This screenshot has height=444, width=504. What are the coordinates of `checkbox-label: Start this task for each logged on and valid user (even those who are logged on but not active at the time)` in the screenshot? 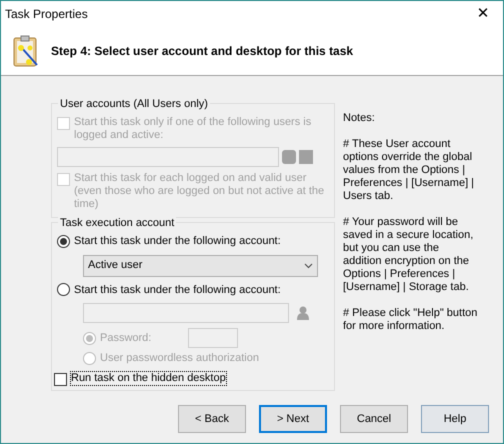 It's located at (200, 191).